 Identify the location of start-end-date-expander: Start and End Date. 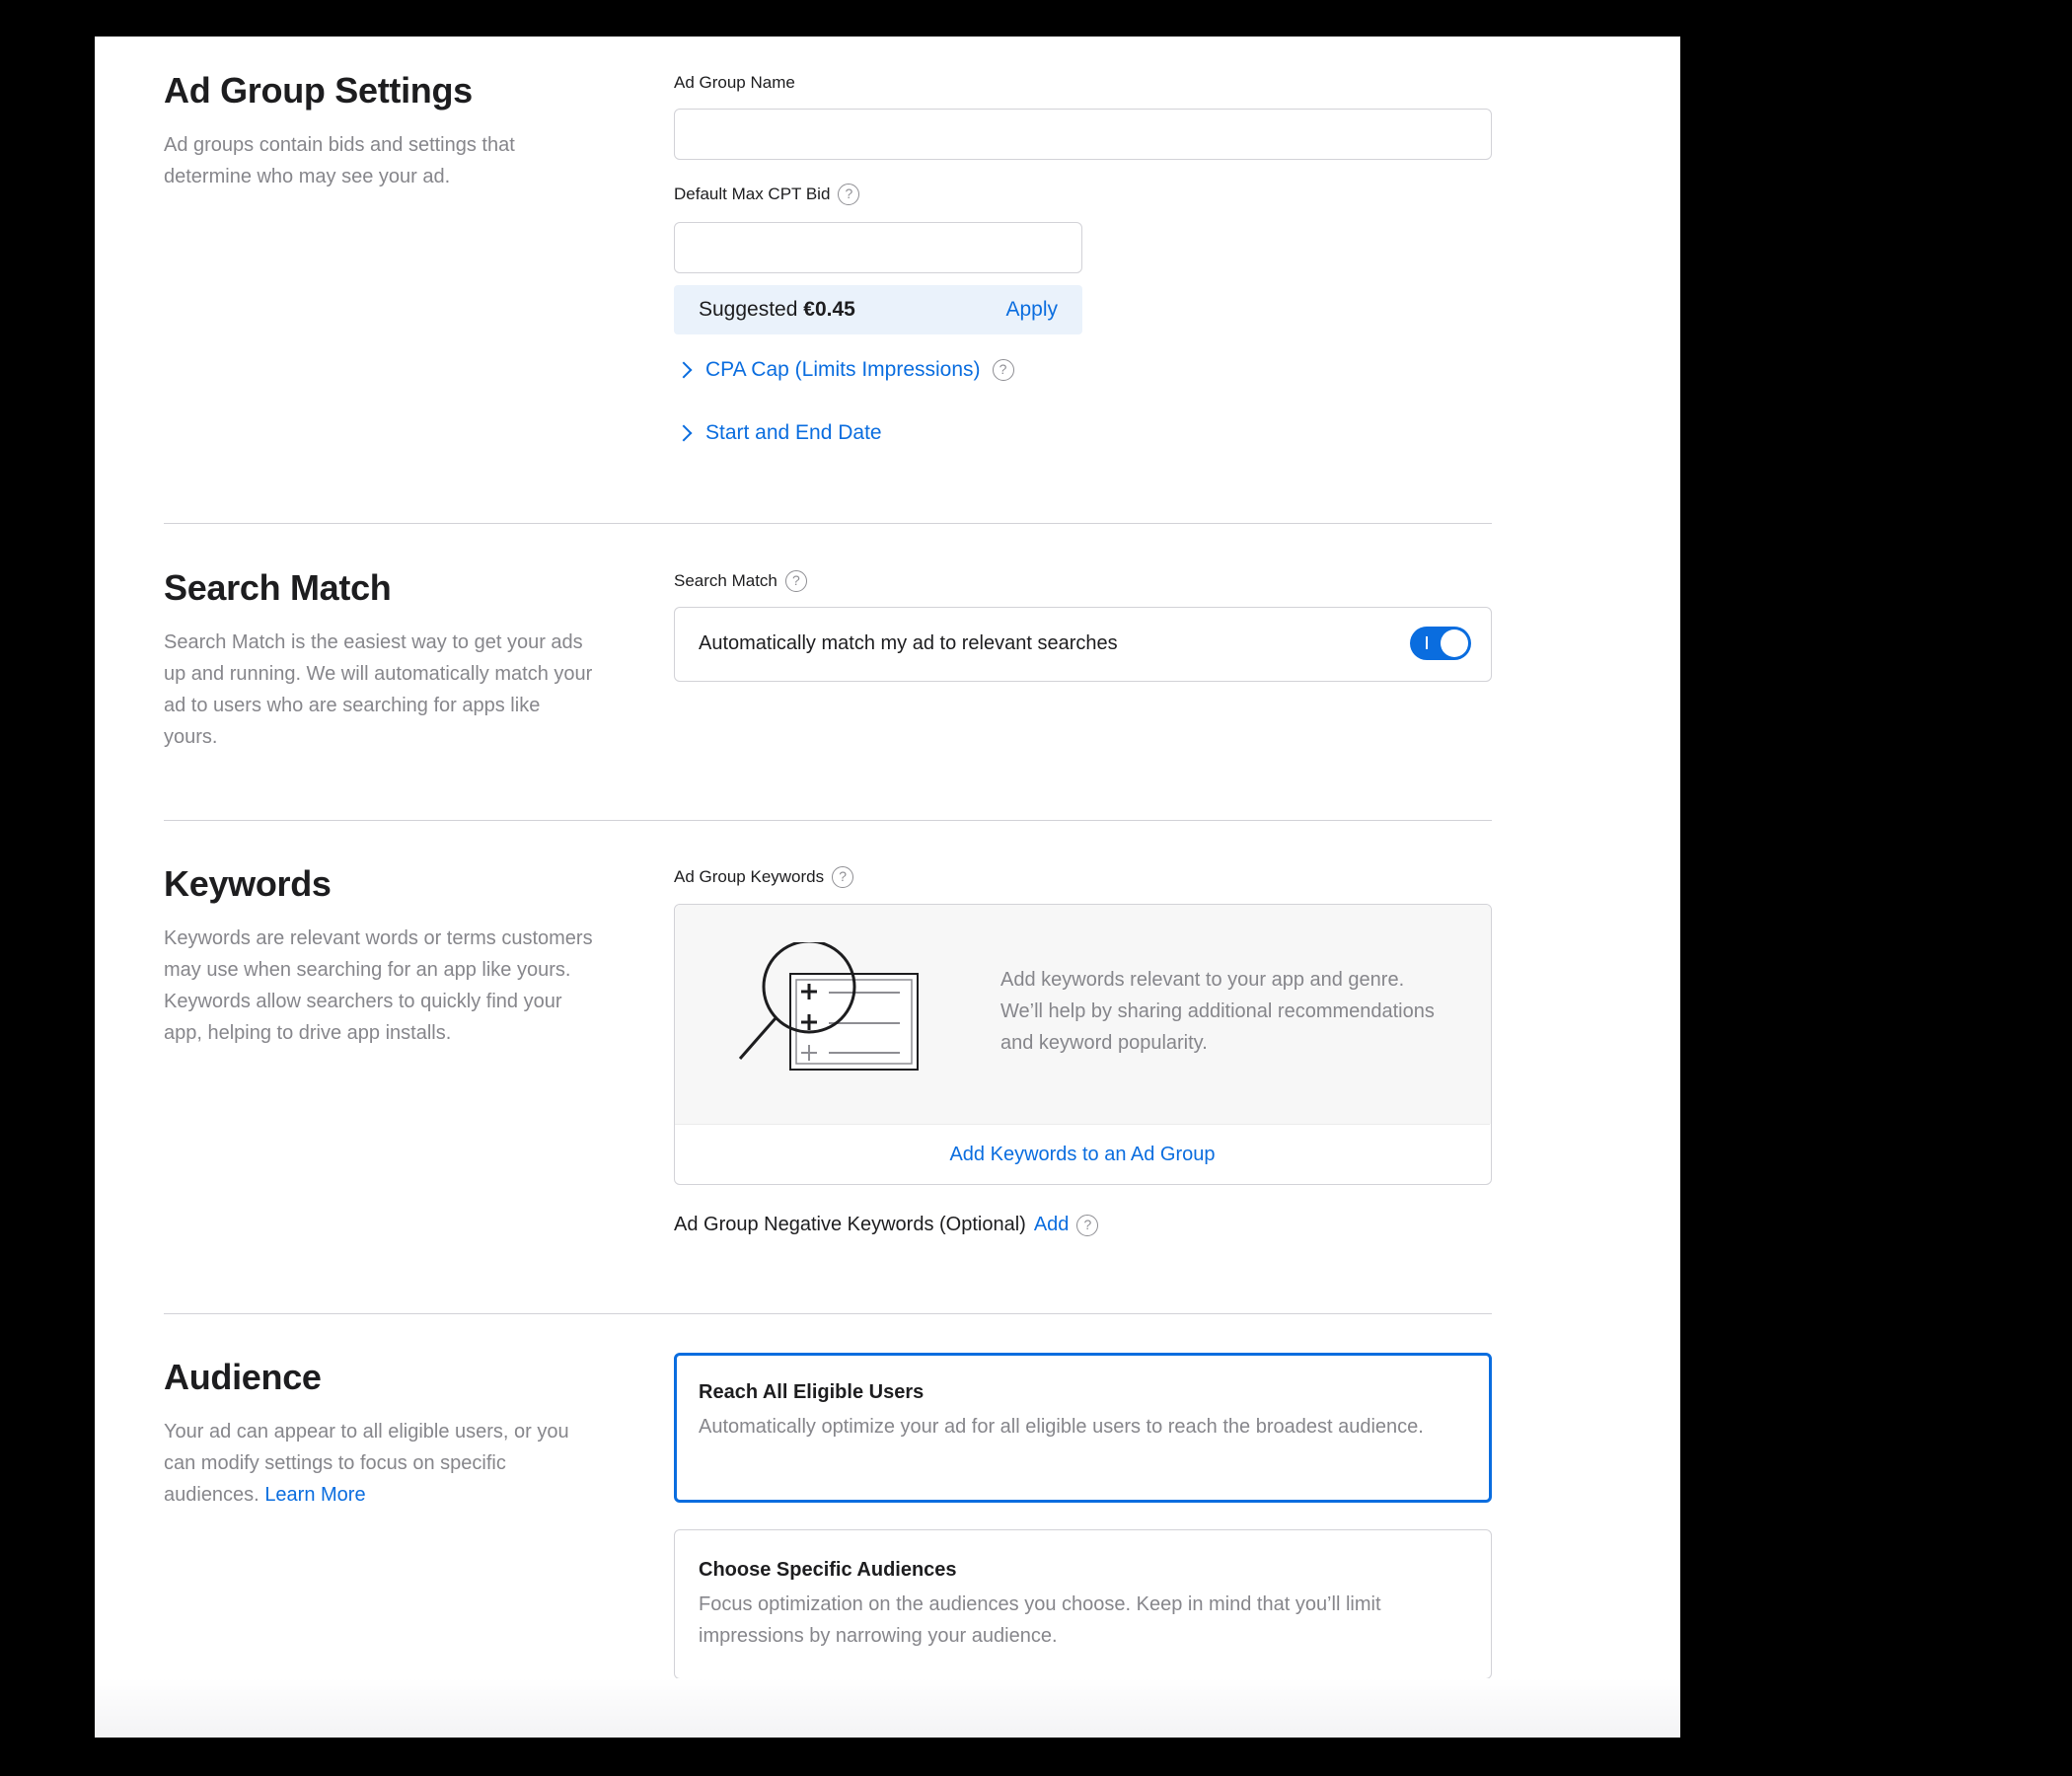
(779, 433).